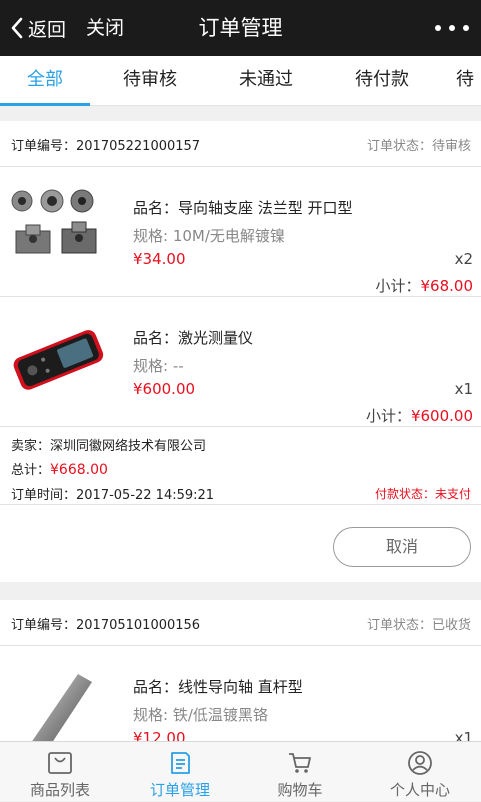  I want to click on order-status-tabs: 全部 待审核 未通过 待付款 待, so click(240, 81).